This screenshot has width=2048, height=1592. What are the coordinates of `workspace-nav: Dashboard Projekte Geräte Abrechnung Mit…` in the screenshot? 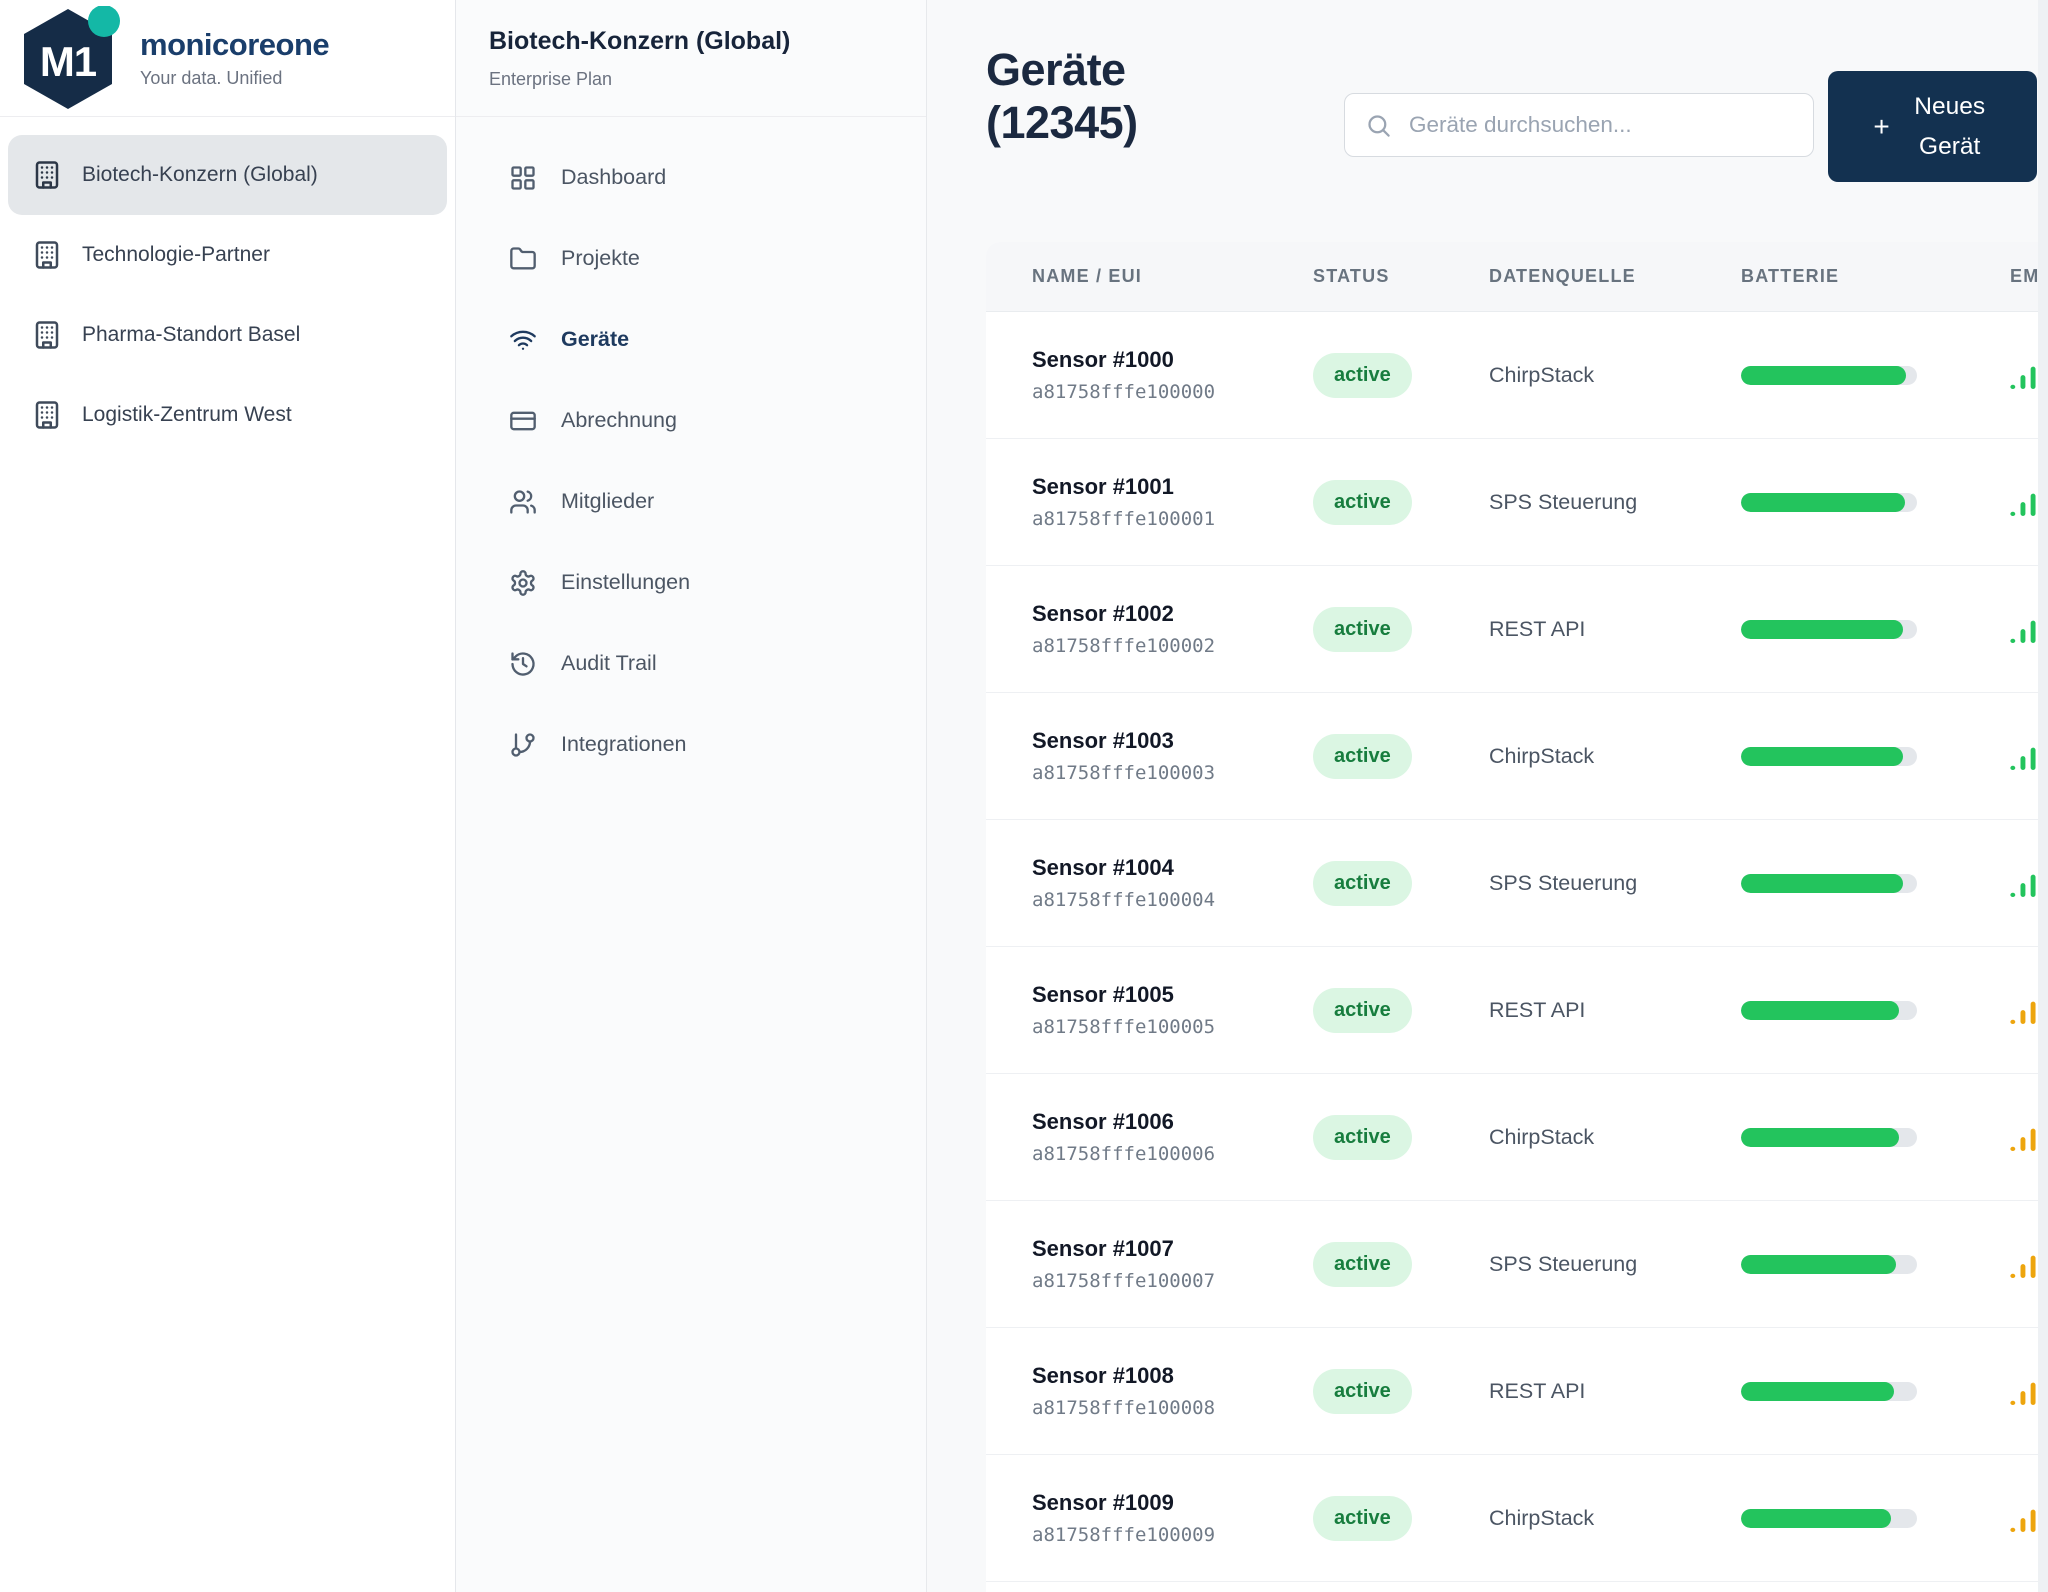 It's located at (691, 451).